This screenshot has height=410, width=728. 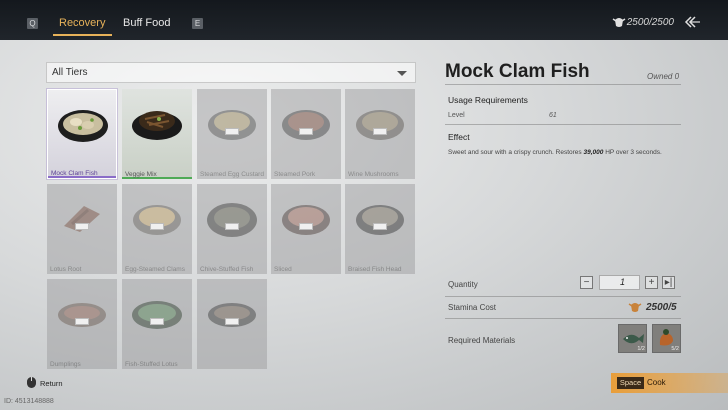 What do you see at coordinates (151, 364) in the screenshot?
I see `recipe-name: Fish-Stuffed Lotus` at bounding box center [151, 364].